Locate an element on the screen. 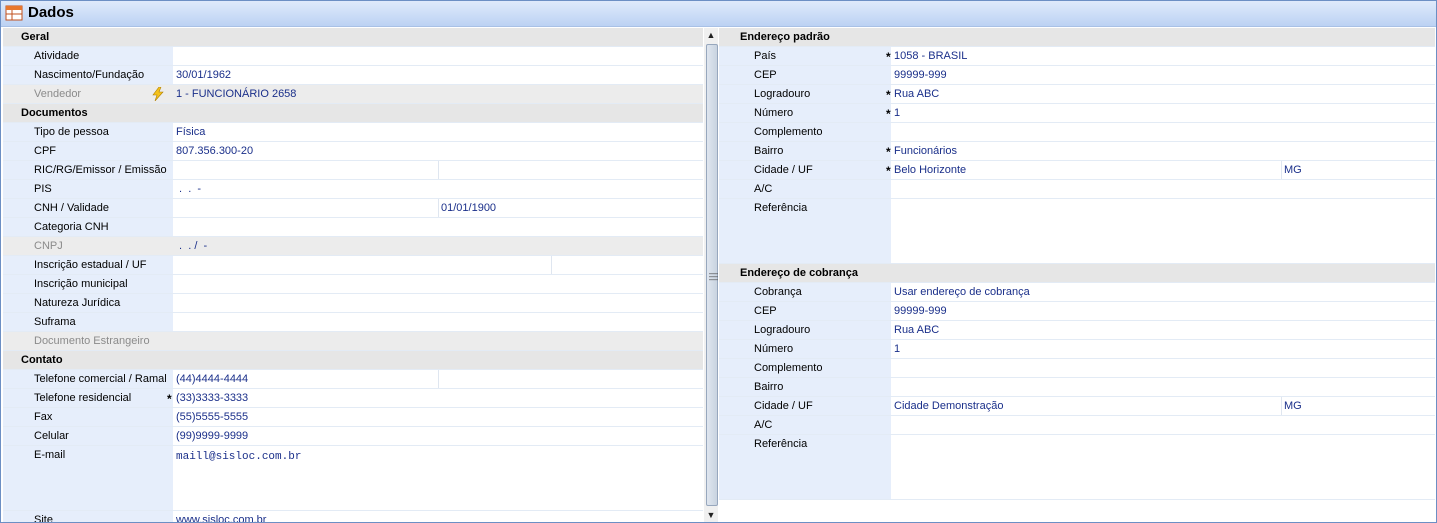 The width and height of the screenshot is (1437, 523). field-tipo-pessoa: Tipo de pessoa Física is located at coordinates (353, 132).